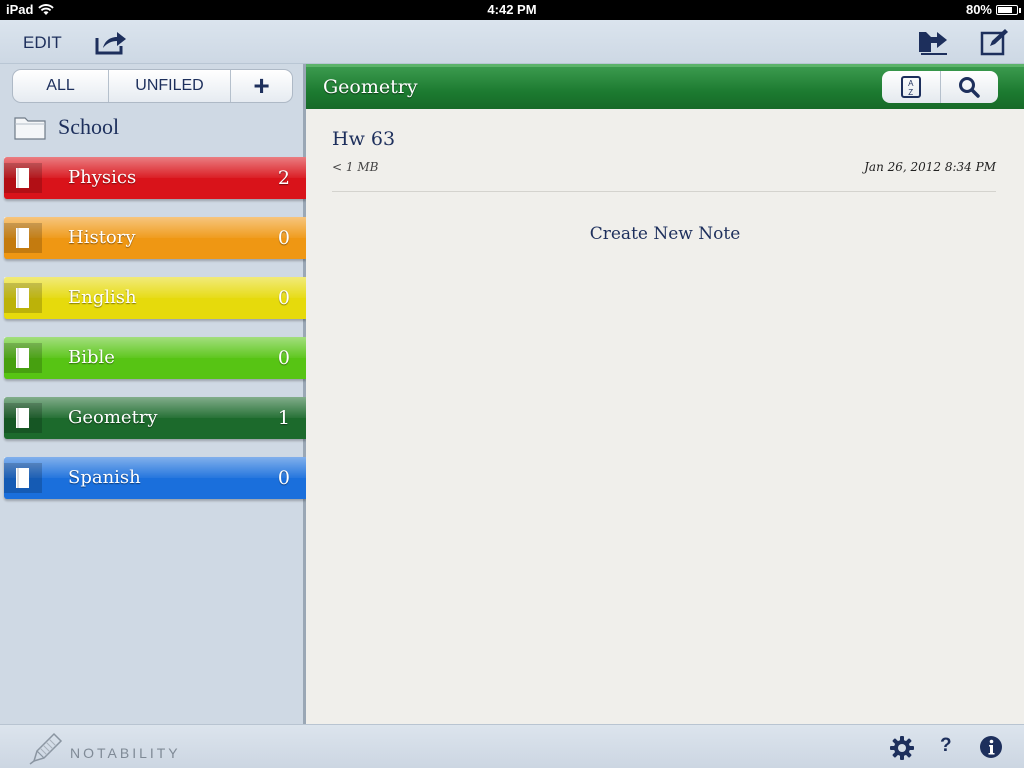  Describe the element at coordinates (30, 128) in the screenshot. I see `folder-icon` at that location.